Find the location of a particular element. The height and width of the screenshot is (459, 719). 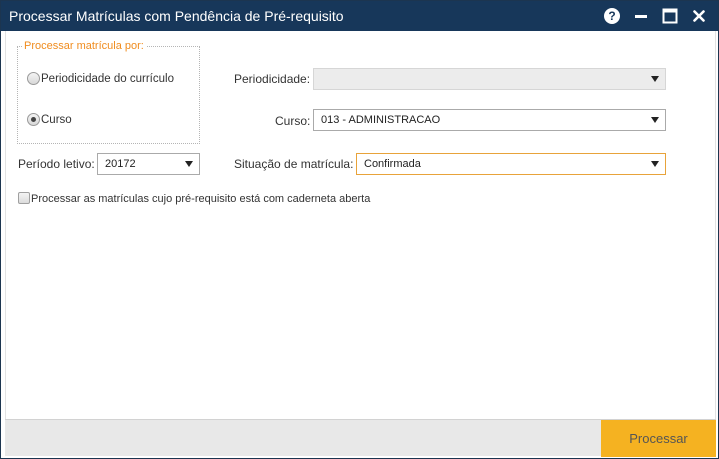

minimize-button is located at coordinates (641, 16).